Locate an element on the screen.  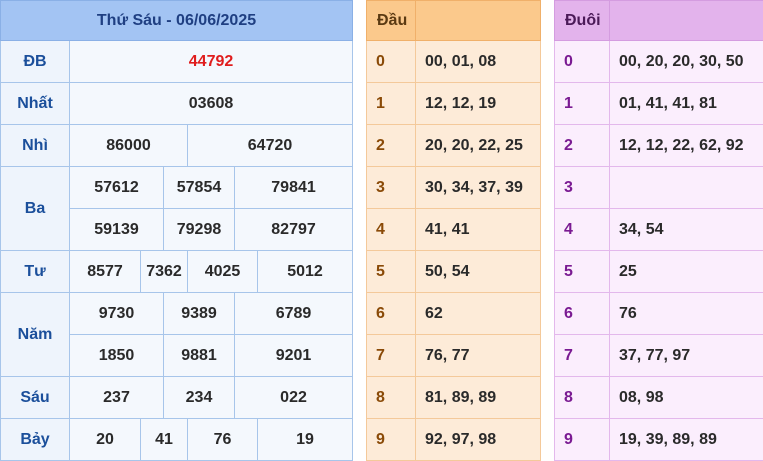
dau-digit: 5 is located at coordinates (391, 272).